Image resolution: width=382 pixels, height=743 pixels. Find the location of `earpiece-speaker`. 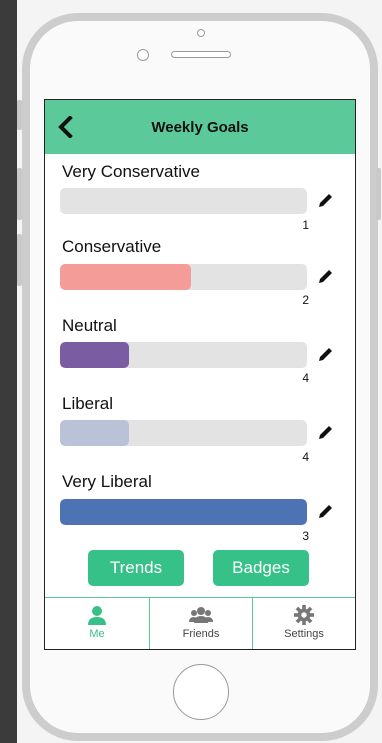

earpiece-speaker is located at coordinates (201, 54).